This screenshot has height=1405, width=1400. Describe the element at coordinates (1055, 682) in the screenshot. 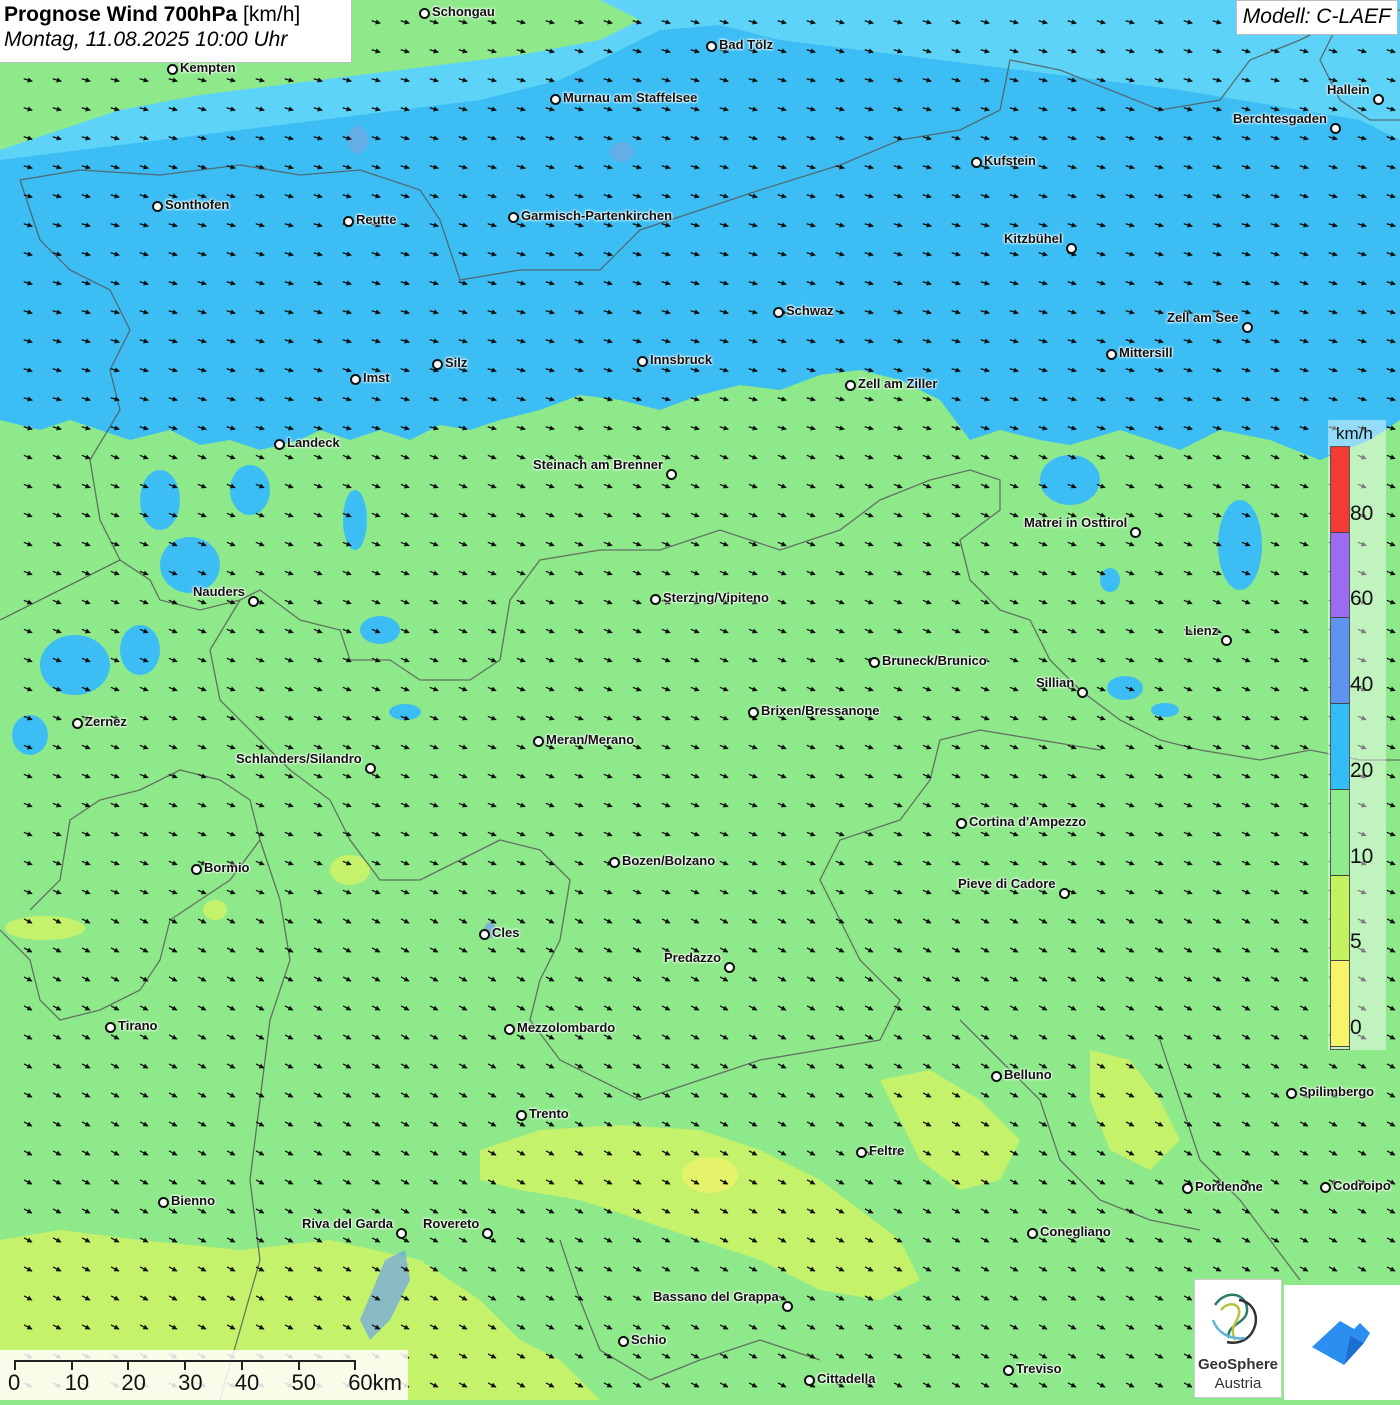

I see `city-label: Sillian` at that location.